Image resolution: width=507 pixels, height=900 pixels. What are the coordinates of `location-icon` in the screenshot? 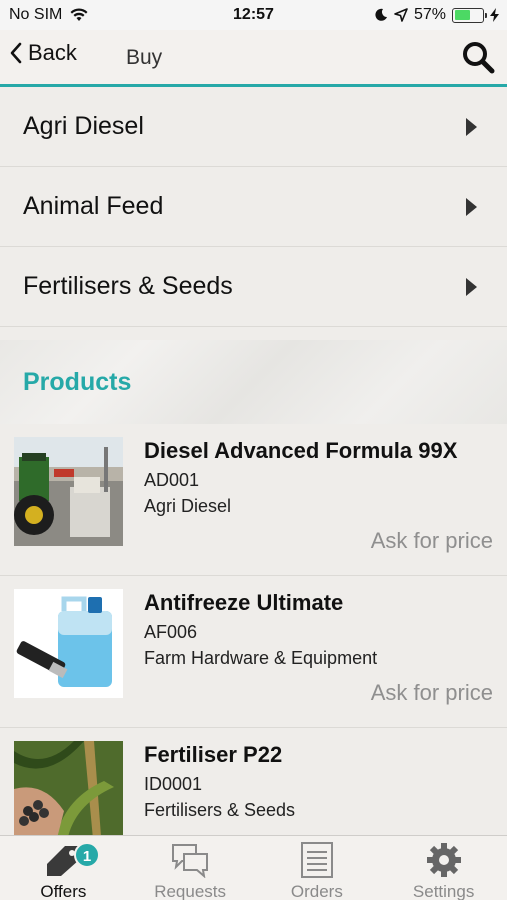 It's located at (401, 15).